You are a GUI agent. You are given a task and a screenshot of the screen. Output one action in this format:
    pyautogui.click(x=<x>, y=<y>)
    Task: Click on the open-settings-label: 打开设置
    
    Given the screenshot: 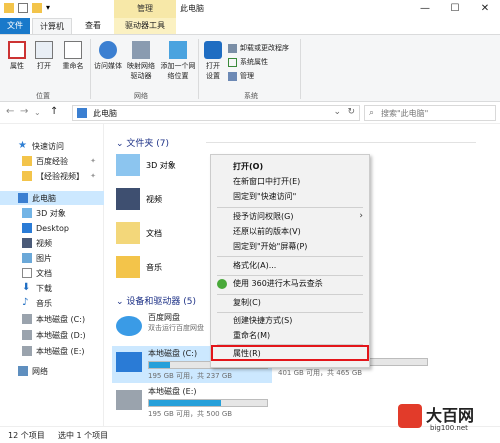 What is the action you would take?
    pyautogui.click(x=213, y=71)
    